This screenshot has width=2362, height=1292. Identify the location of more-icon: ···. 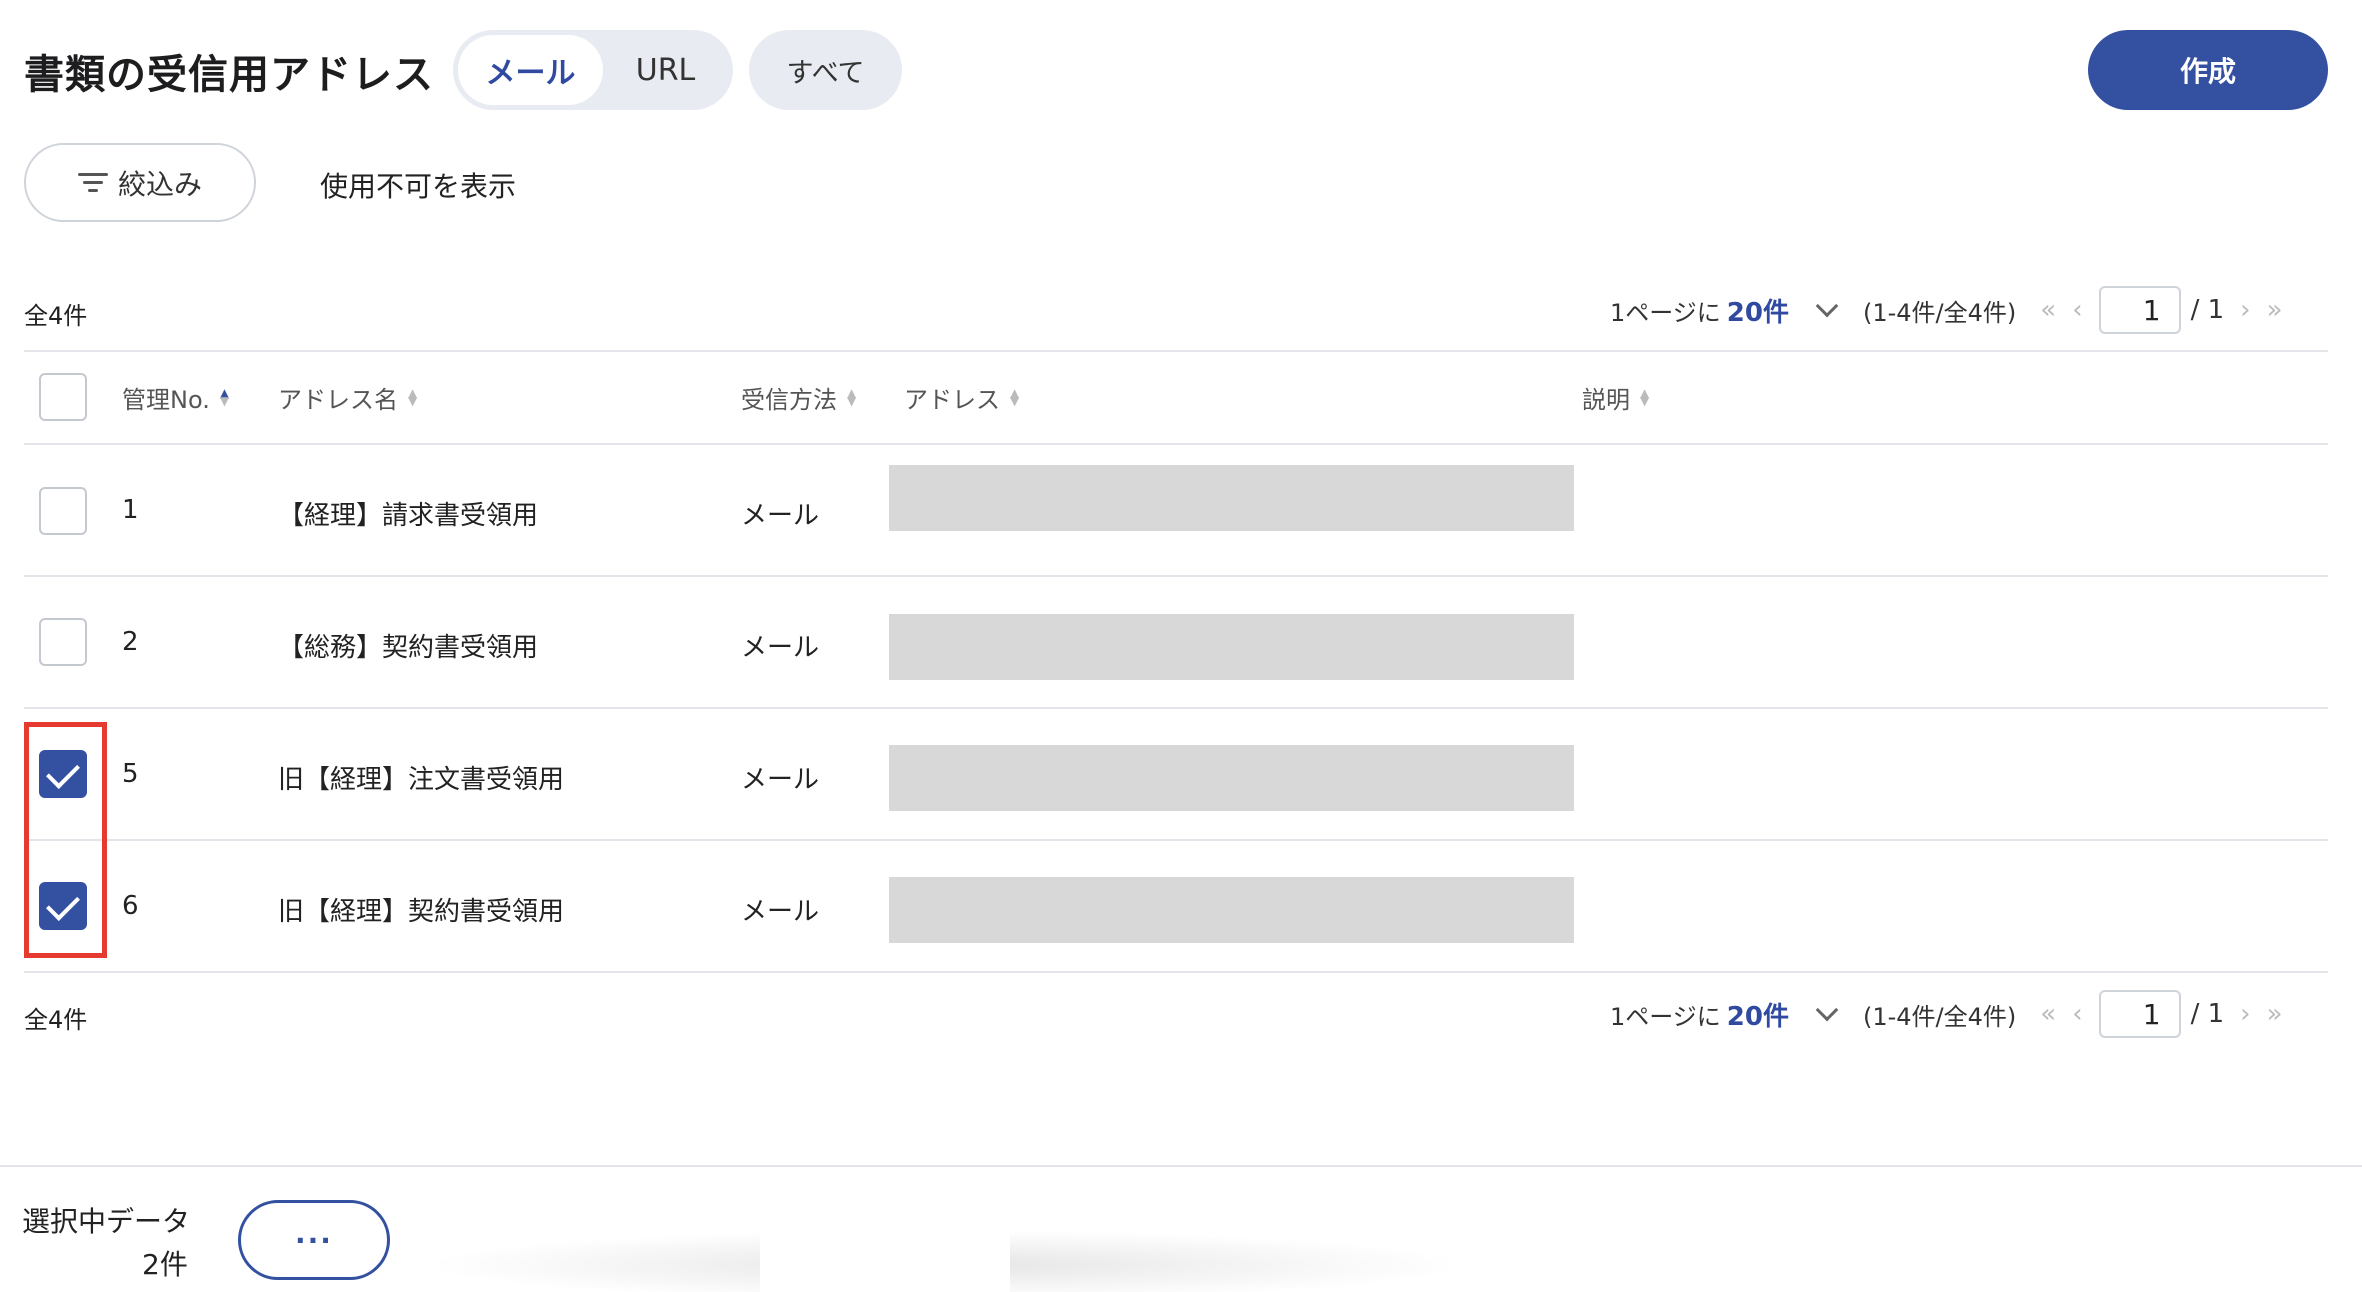
(314, 1240).